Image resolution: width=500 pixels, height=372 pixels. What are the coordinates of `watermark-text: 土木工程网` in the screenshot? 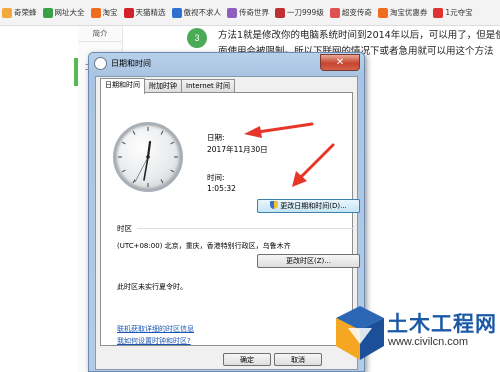 It's located at (442, 324).